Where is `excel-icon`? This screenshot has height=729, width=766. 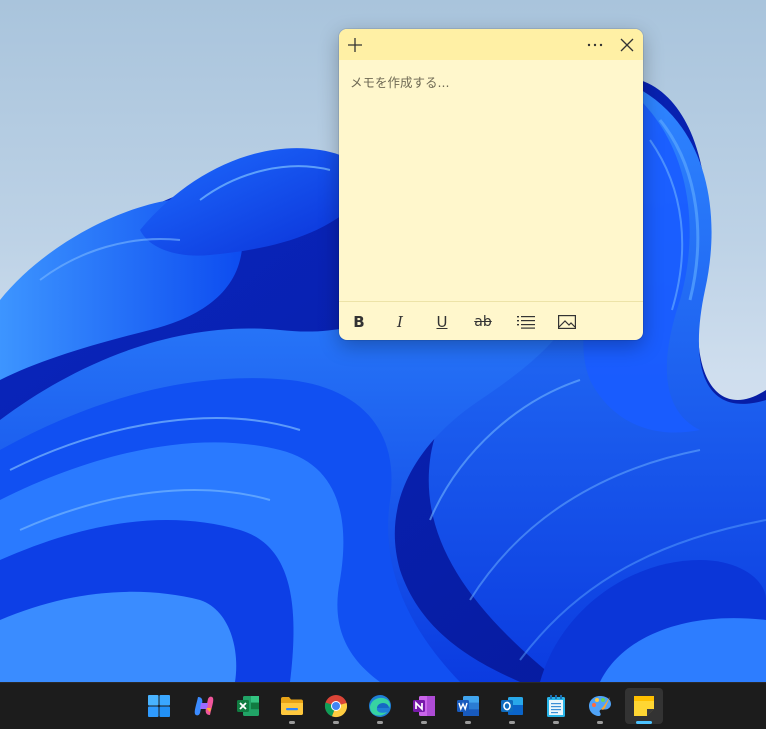
excel-icon is located at coordinates (248, 706).